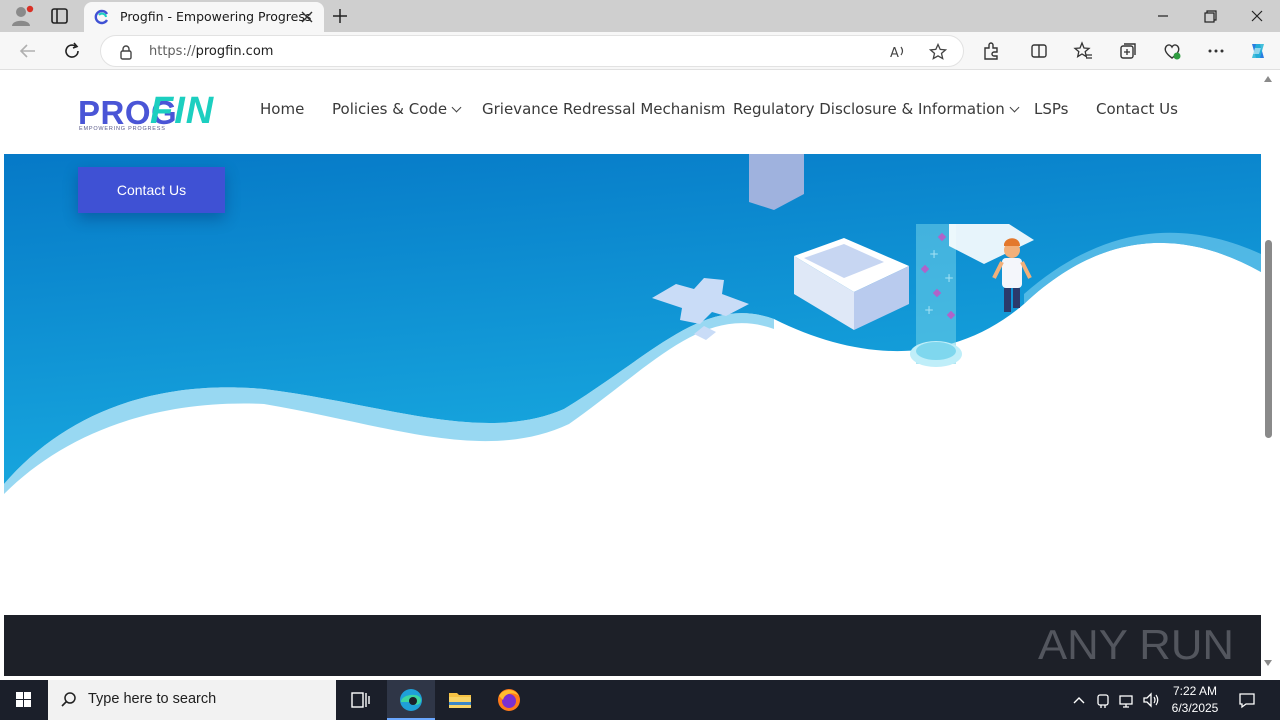 Image resolution: width=1280 pixels, height=724 pixels. What do you see at coordinates (1137, 111) in the screenshot?
I see `nav-contact-us: Contact Us` at bounding box center [1137, 111].